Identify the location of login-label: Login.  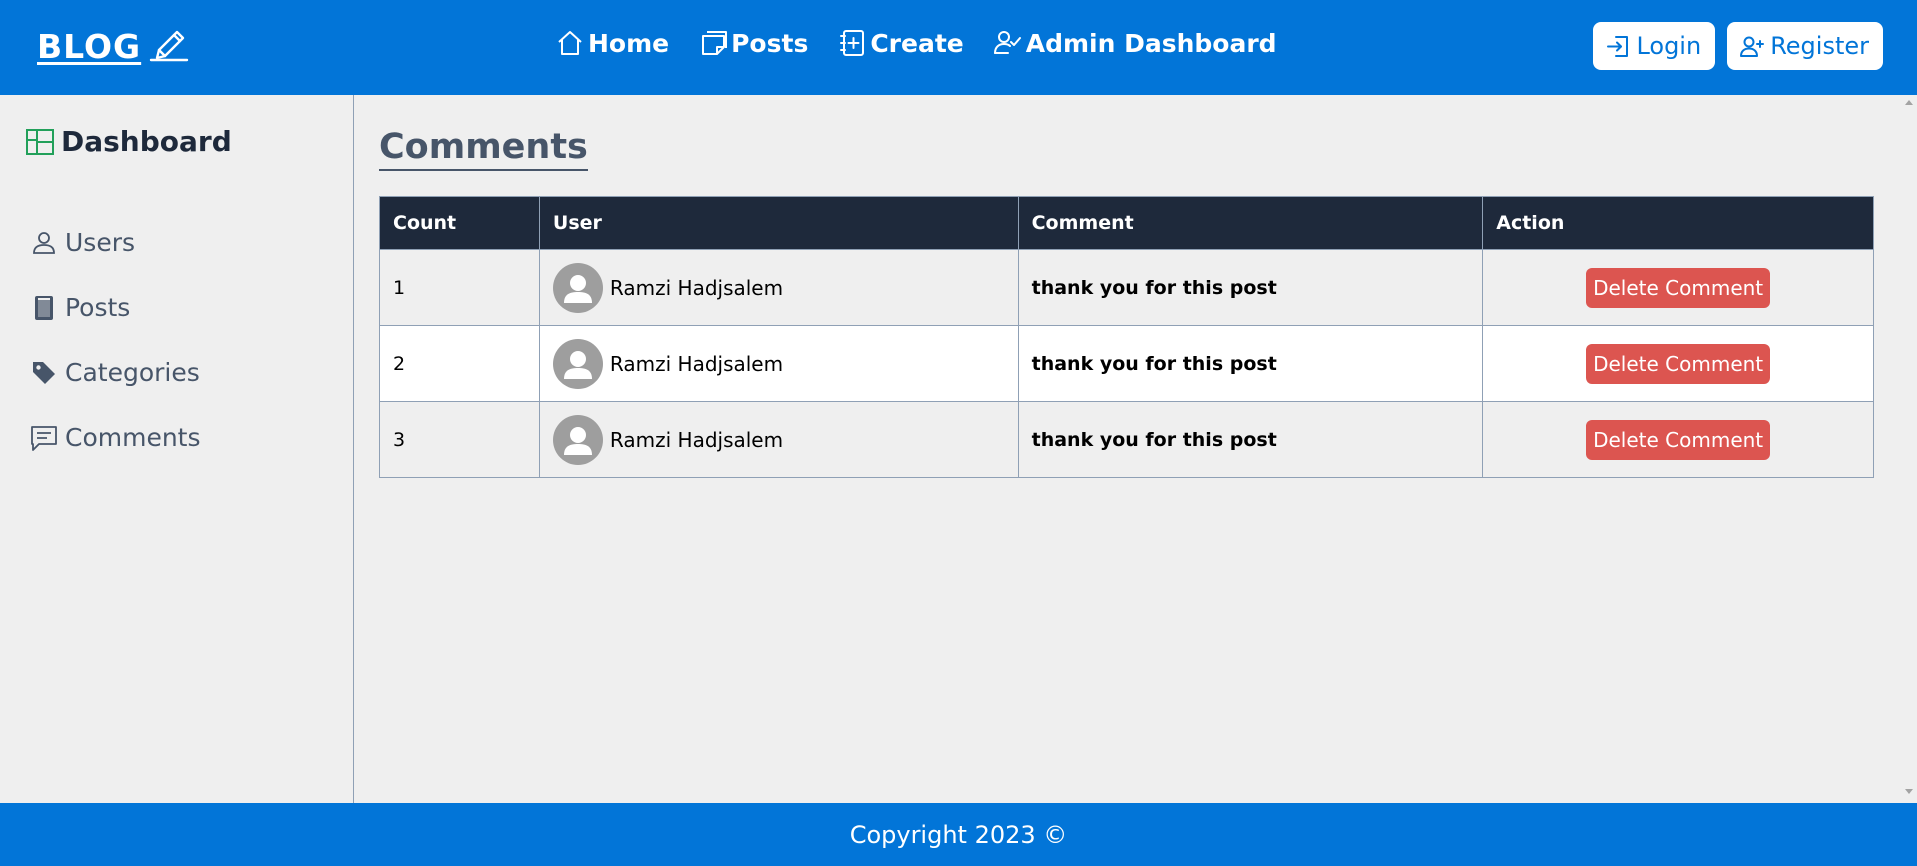
(1669, 46).